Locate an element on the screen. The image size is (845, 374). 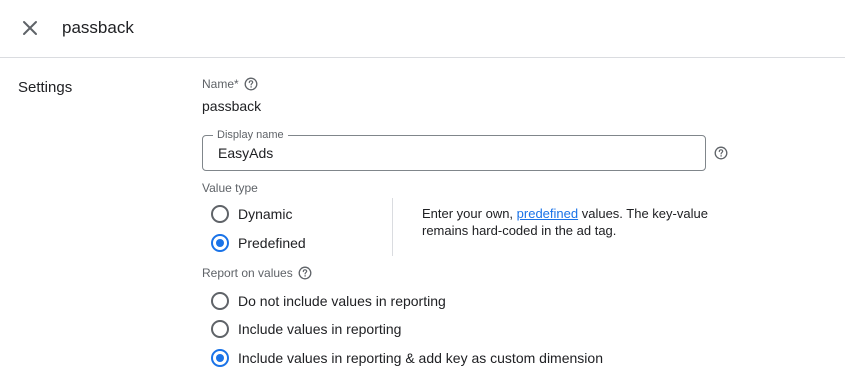
name-value: passback is located at coordinates (232, 106).